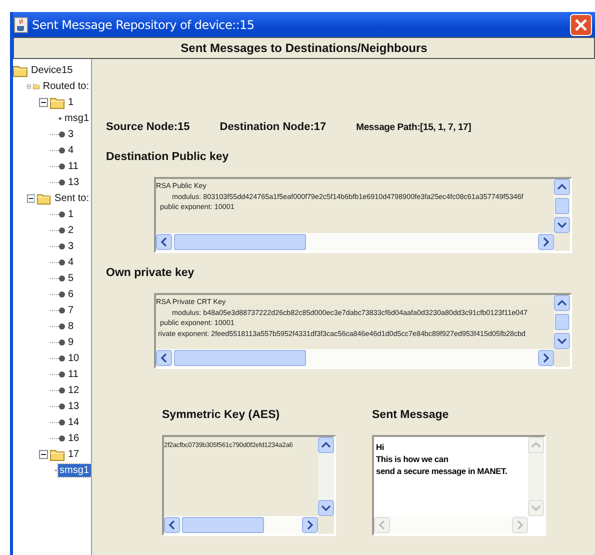 Image resolution: width=595 pixels, height=555 pixels. I want to click on close-icon, so click(581, 25).